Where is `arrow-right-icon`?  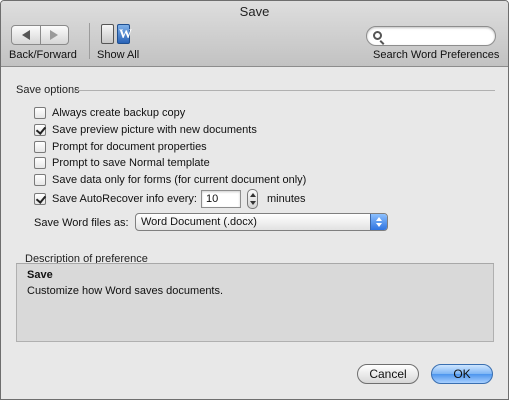
arrow-right-icon is located at coordinates (54, 35).